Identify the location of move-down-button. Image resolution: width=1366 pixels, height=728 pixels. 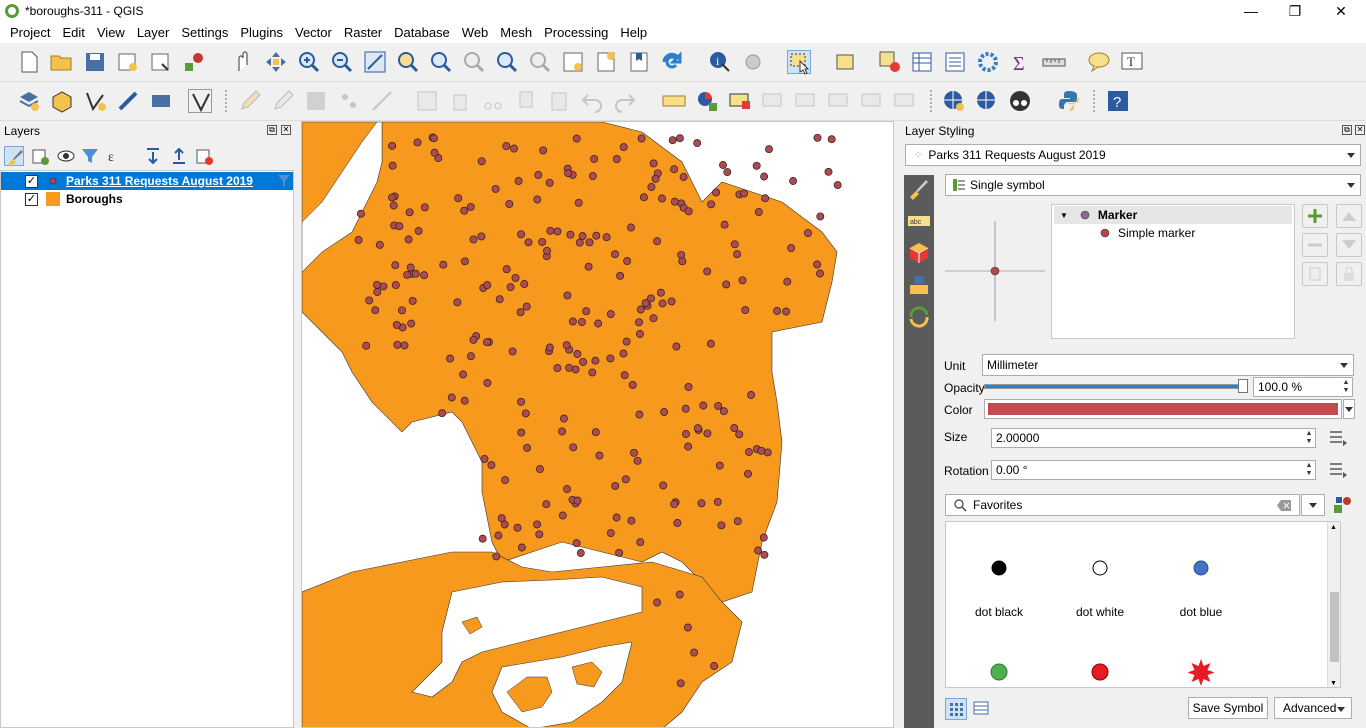
(1349, 245).